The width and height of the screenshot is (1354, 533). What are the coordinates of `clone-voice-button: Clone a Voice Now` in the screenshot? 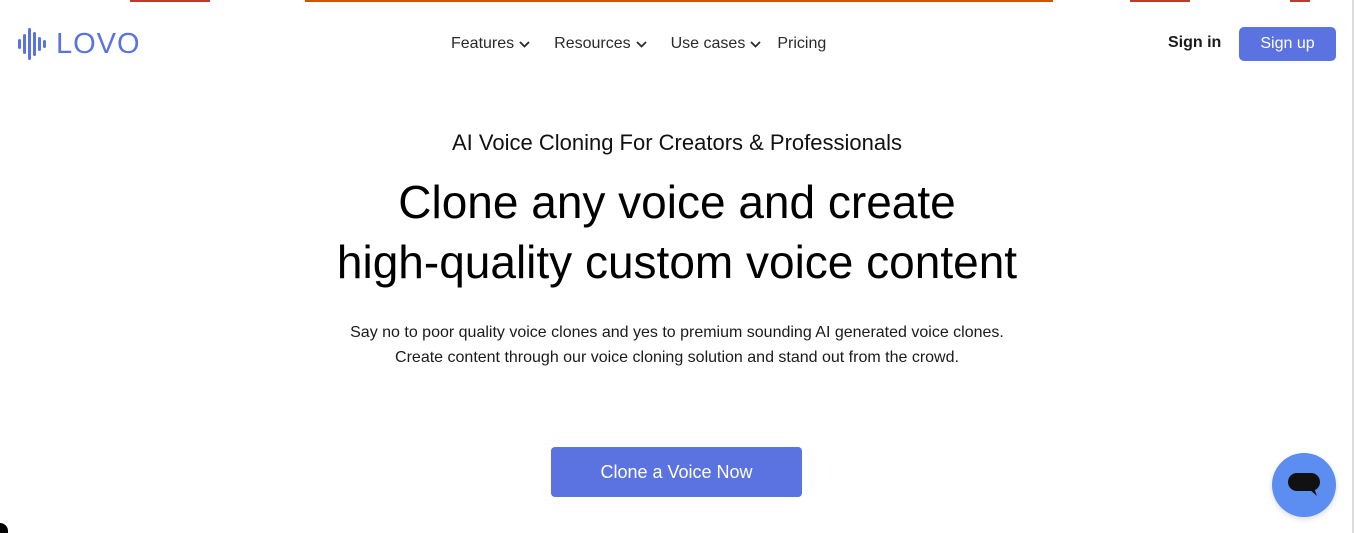 It's located at (676, 472).